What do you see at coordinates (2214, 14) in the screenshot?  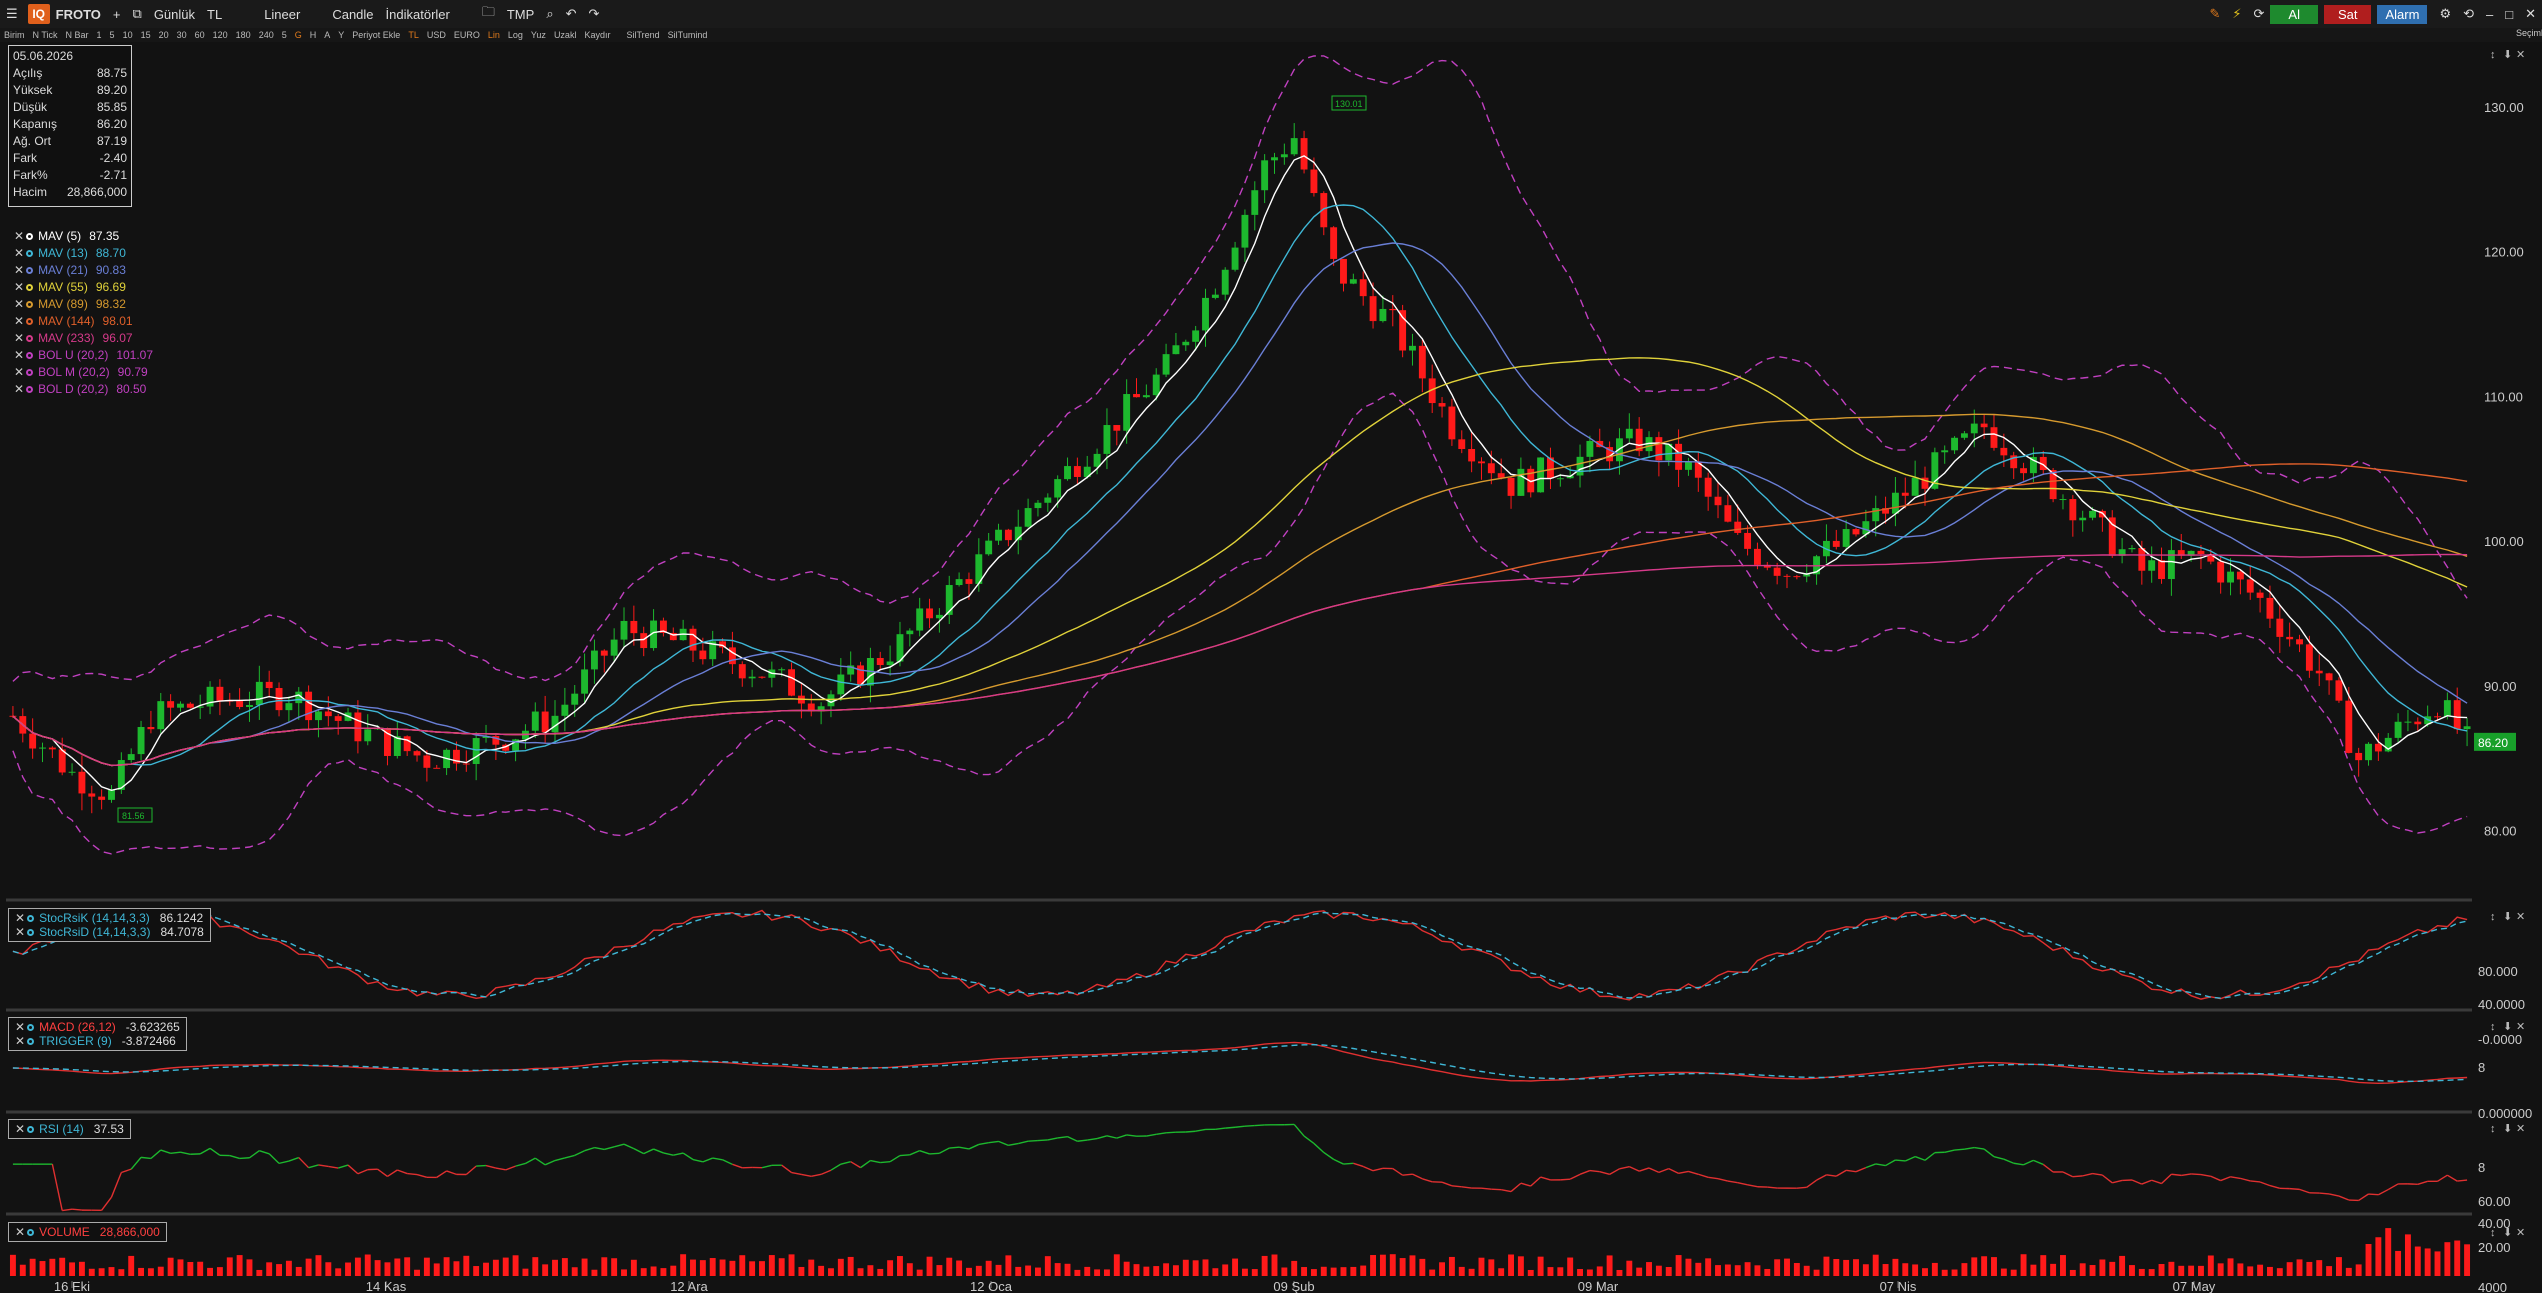 I see `brush-icon: ✎` at bounding box center [2214, 14].